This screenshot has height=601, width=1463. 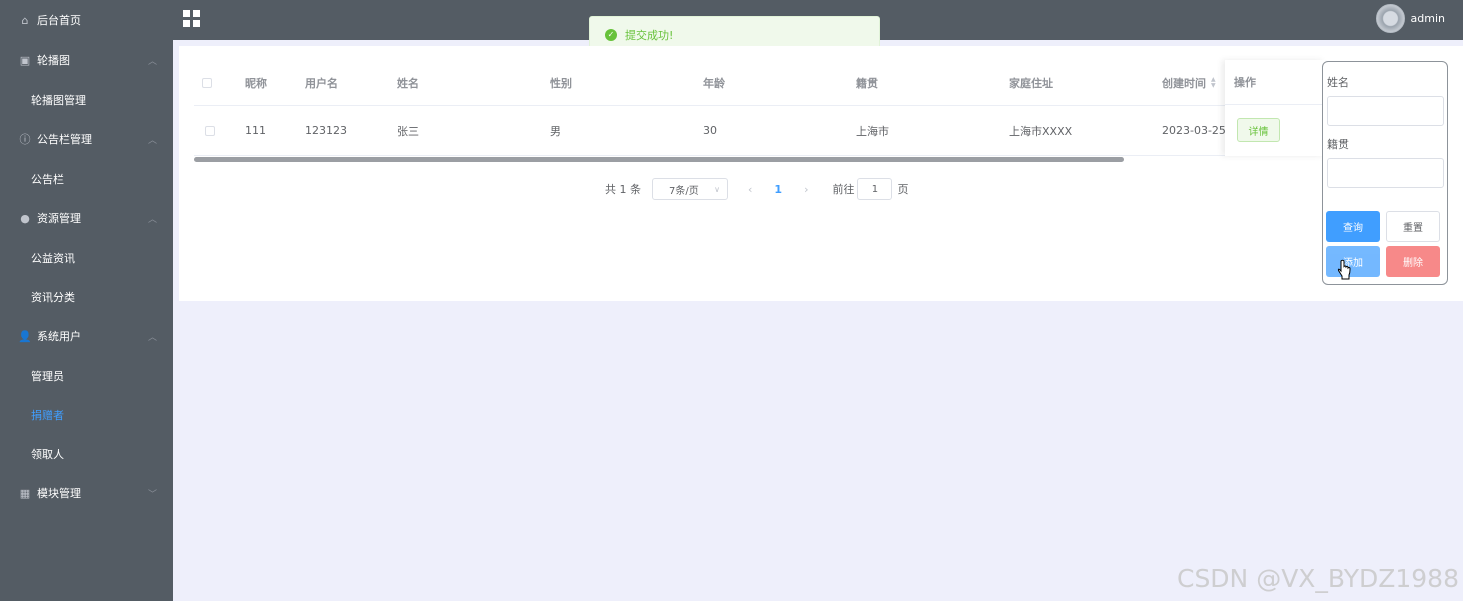 What do you see at coordinates (1338, 82) in the screenshot?
I see `name-label: 姓名` at bounding box center [1338, 82].